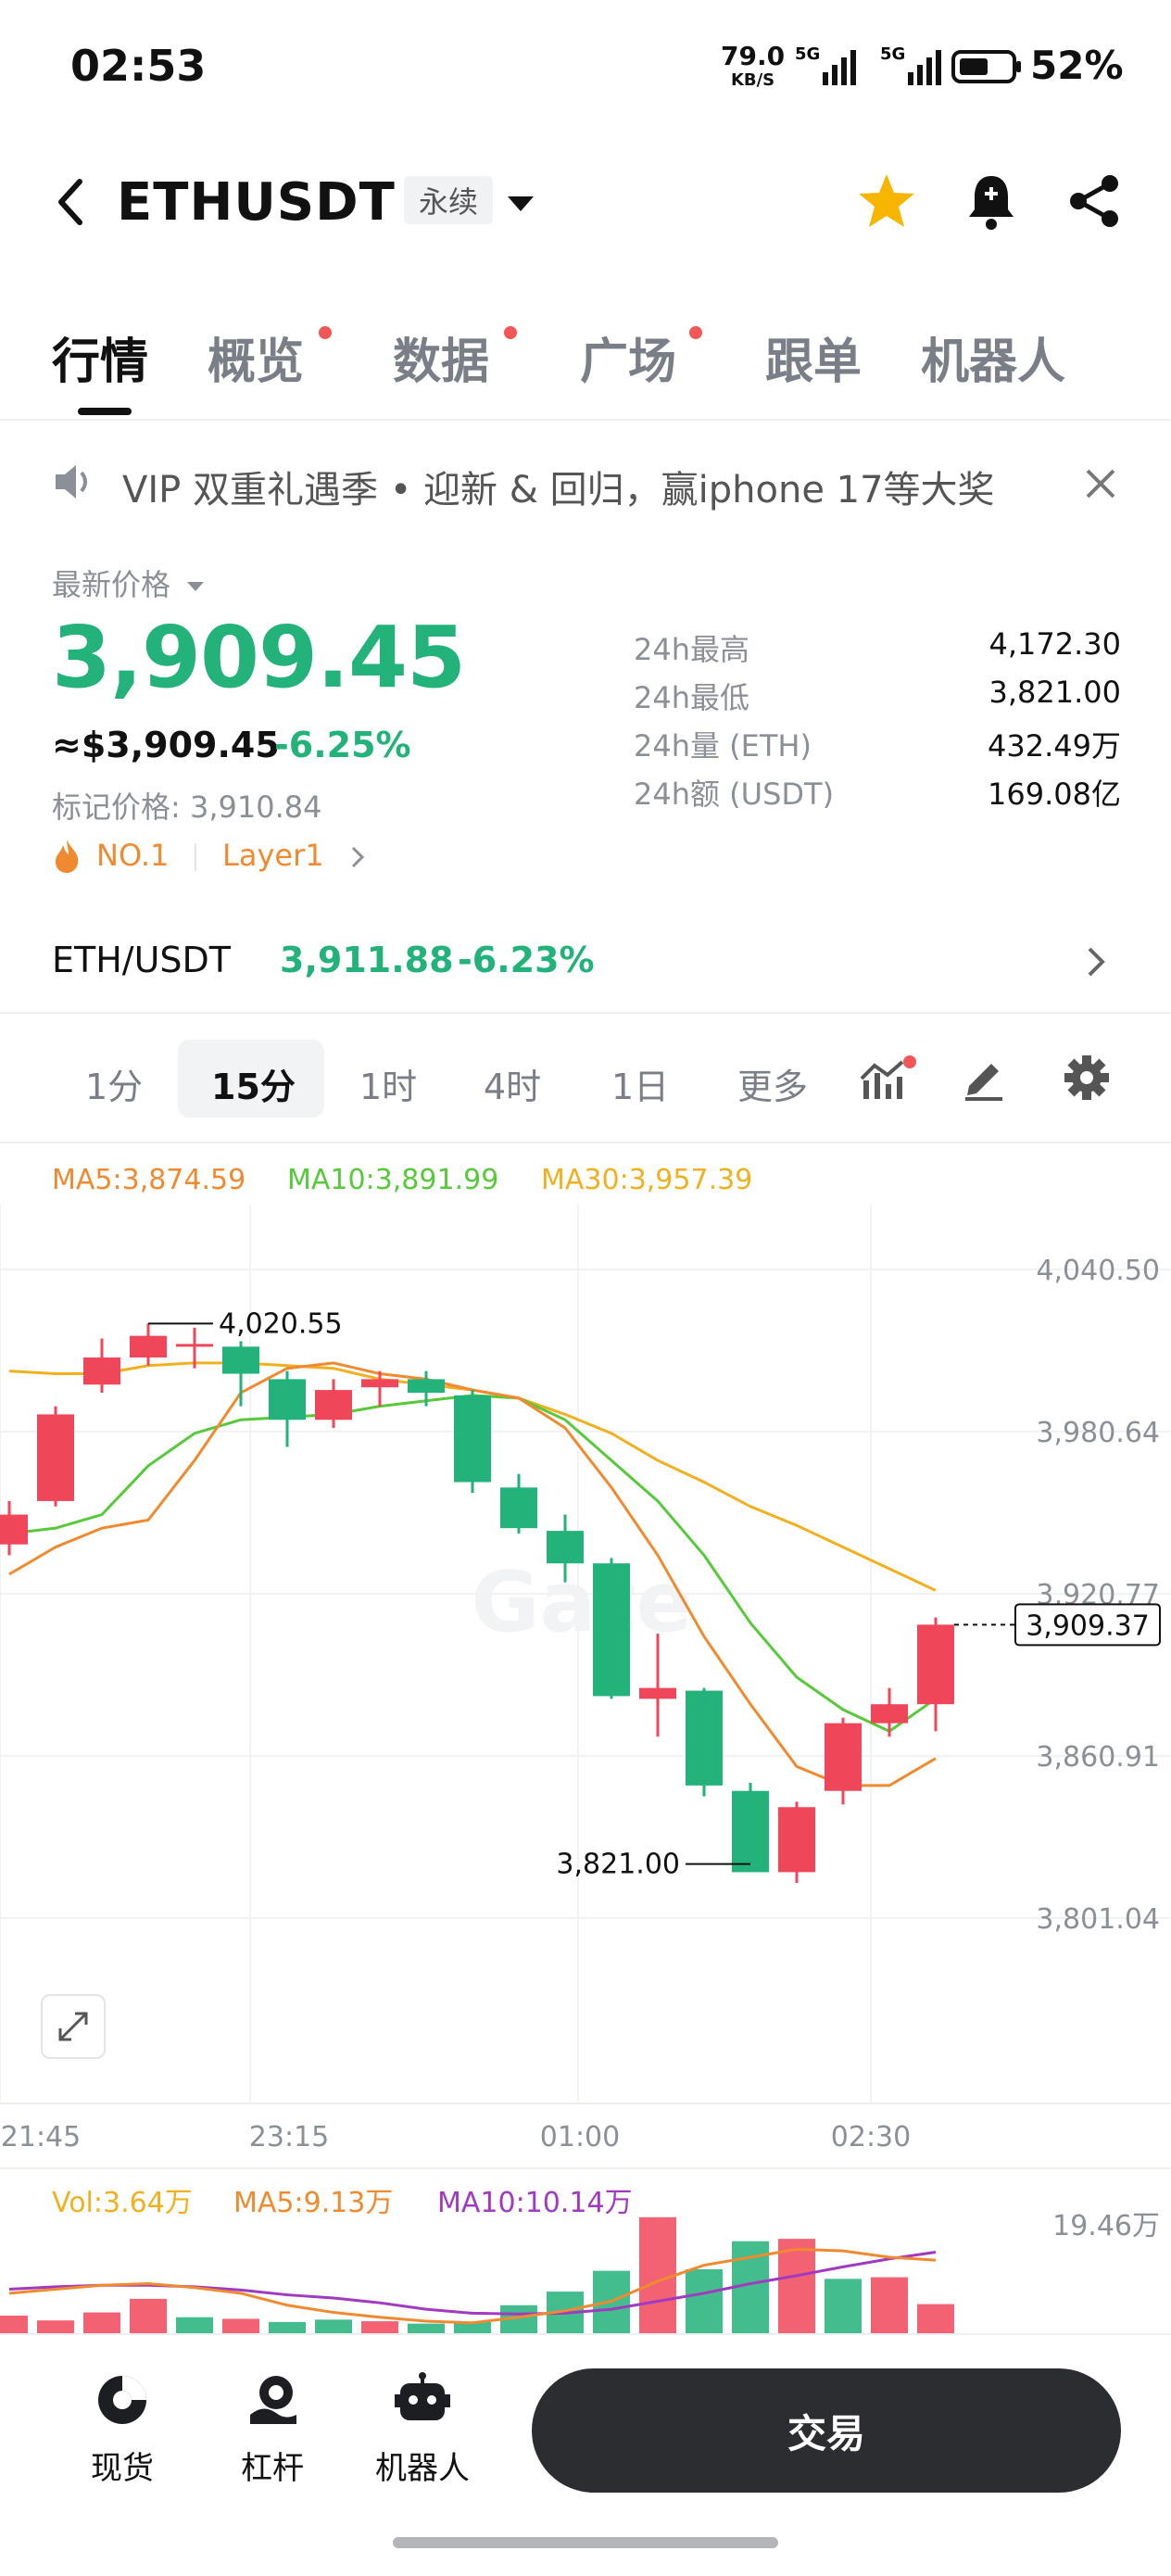  What do you see at coordinates (814, 357) in the screenshot?
I see `tab-copy-trade: 跟单` at bounding box center [814, 357].